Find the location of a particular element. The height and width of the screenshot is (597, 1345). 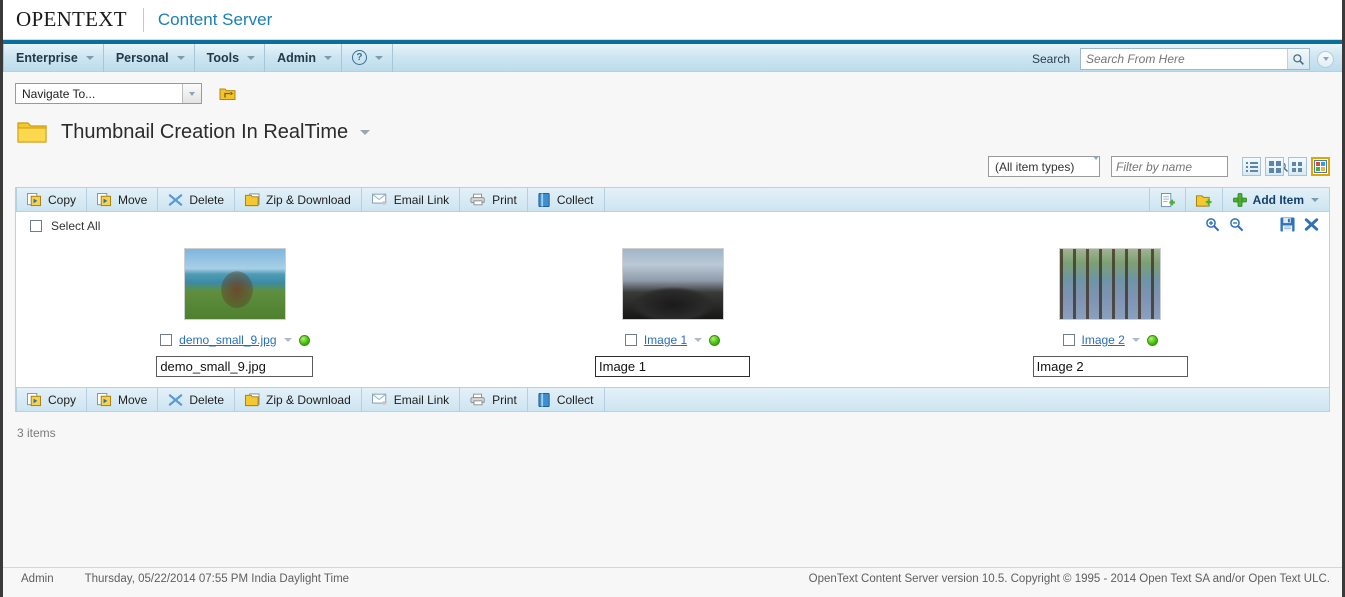

search-options-button is located at coordinates (1325, 59).